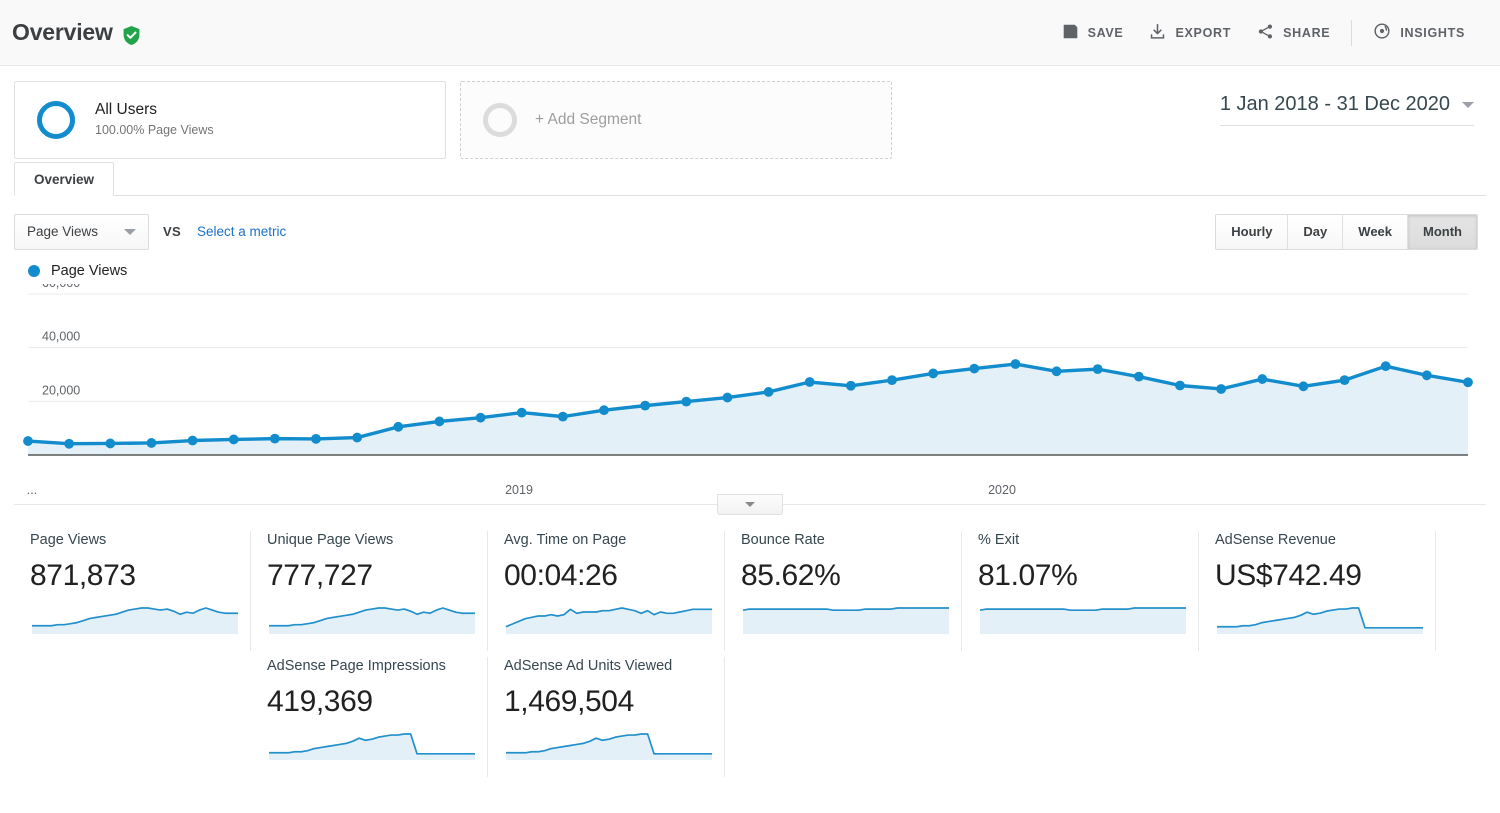 This screenshot has width=1500, height=813. Describe the element at coordinates (1382, 32) in the screenshot. I see `insights-icon` at that location.